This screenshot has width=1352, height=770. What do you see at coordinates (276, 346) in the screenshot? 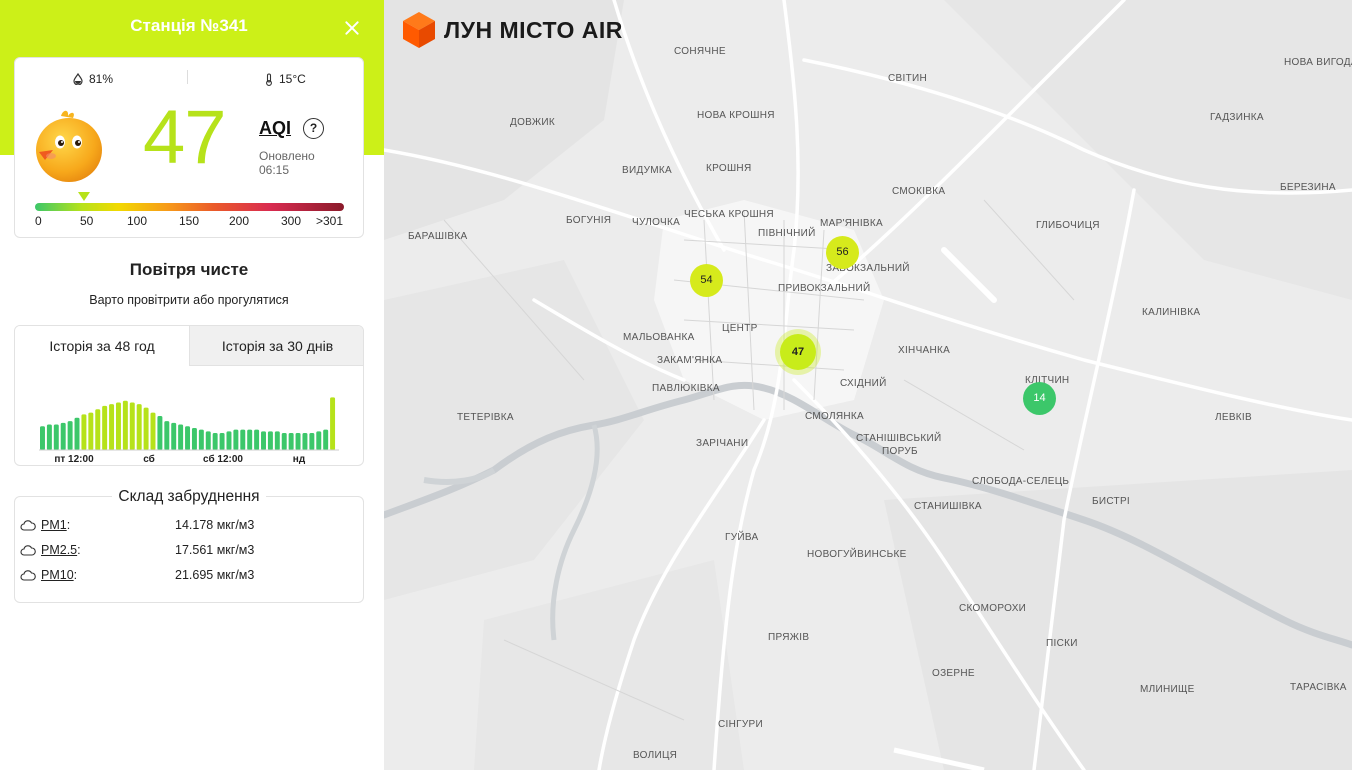
I see `tab-history-30d: Історія за 30 днів` at bounding box center [276, 346].